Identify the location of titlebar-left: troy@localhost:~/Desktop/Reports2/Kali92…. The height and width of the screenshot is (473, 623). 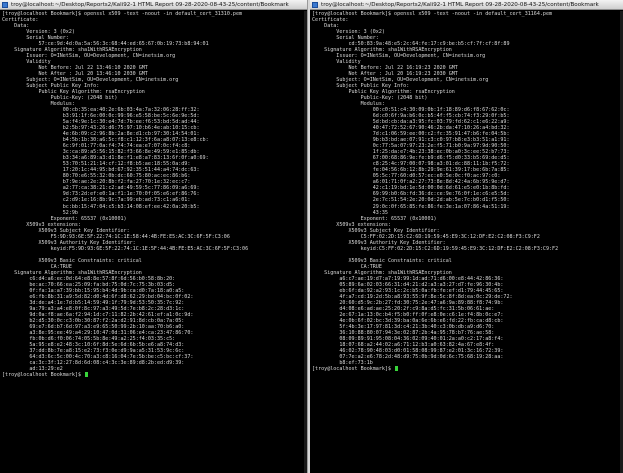
(153, 5).